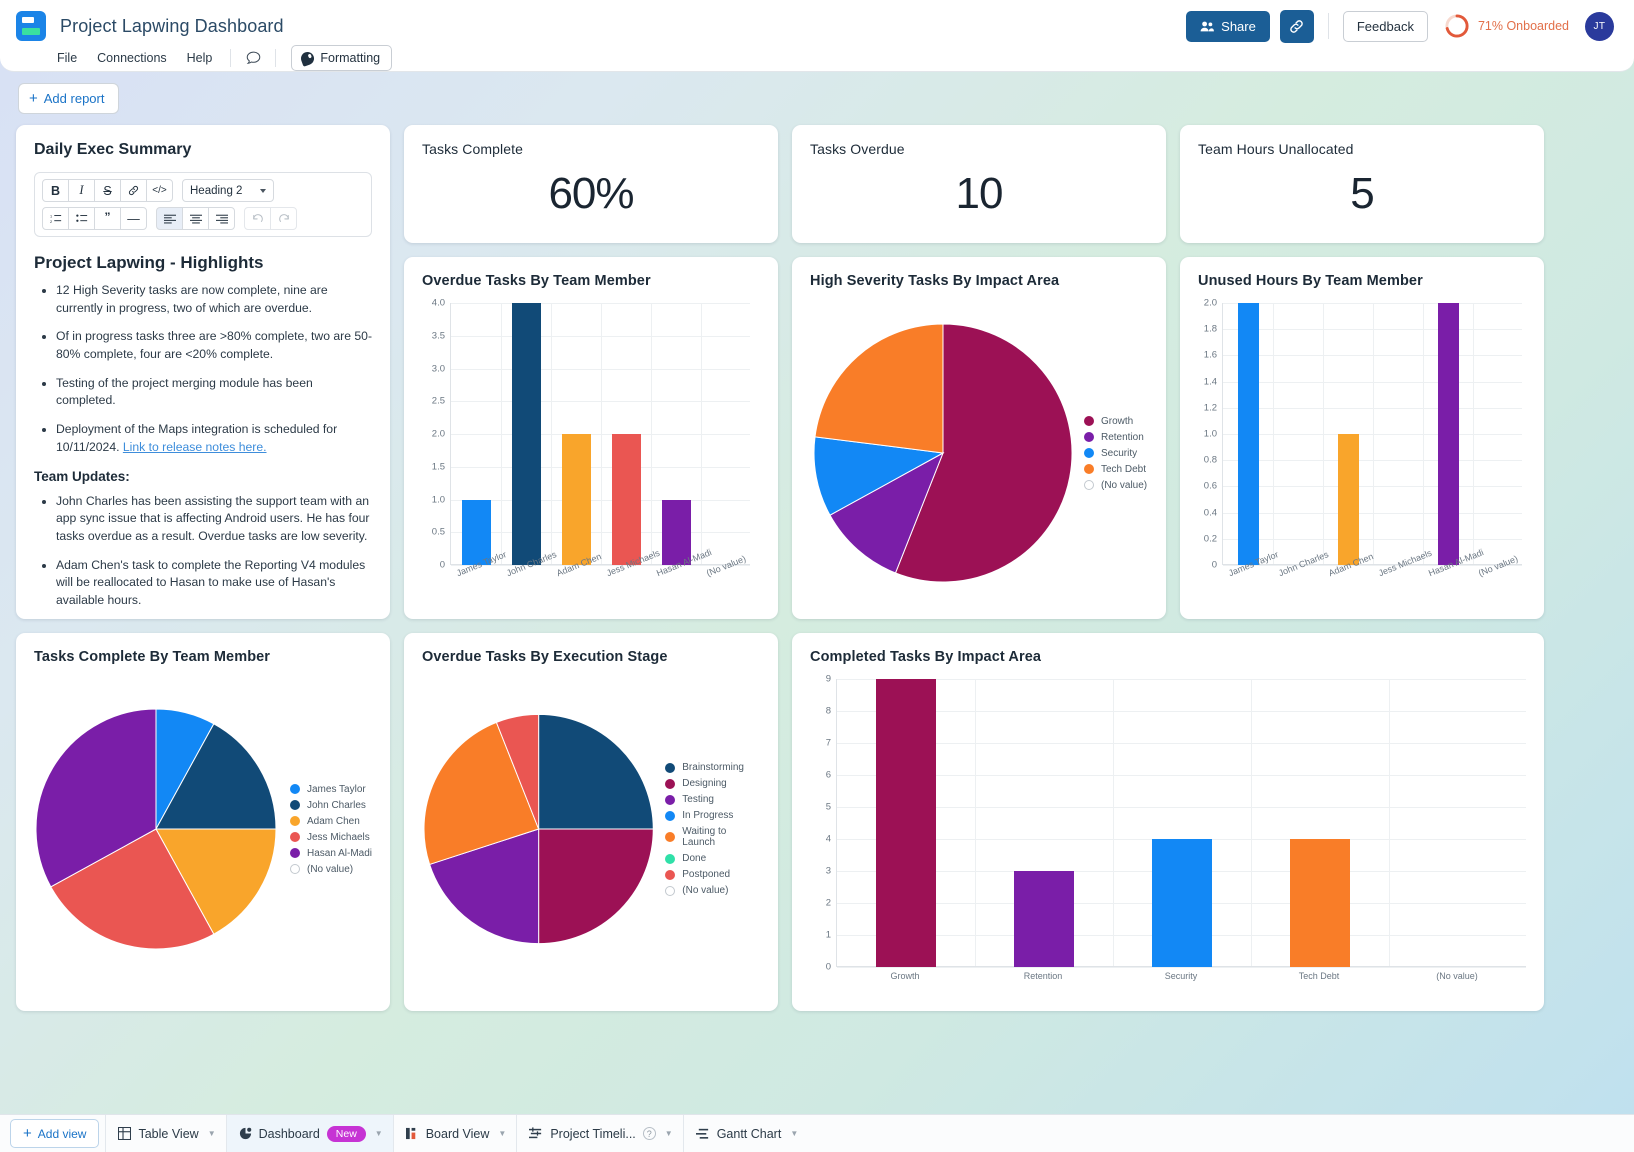  Describe the element at coordinates (1457, 976) in the screenshot. I see `x-axis-label: (No value)` at that location.